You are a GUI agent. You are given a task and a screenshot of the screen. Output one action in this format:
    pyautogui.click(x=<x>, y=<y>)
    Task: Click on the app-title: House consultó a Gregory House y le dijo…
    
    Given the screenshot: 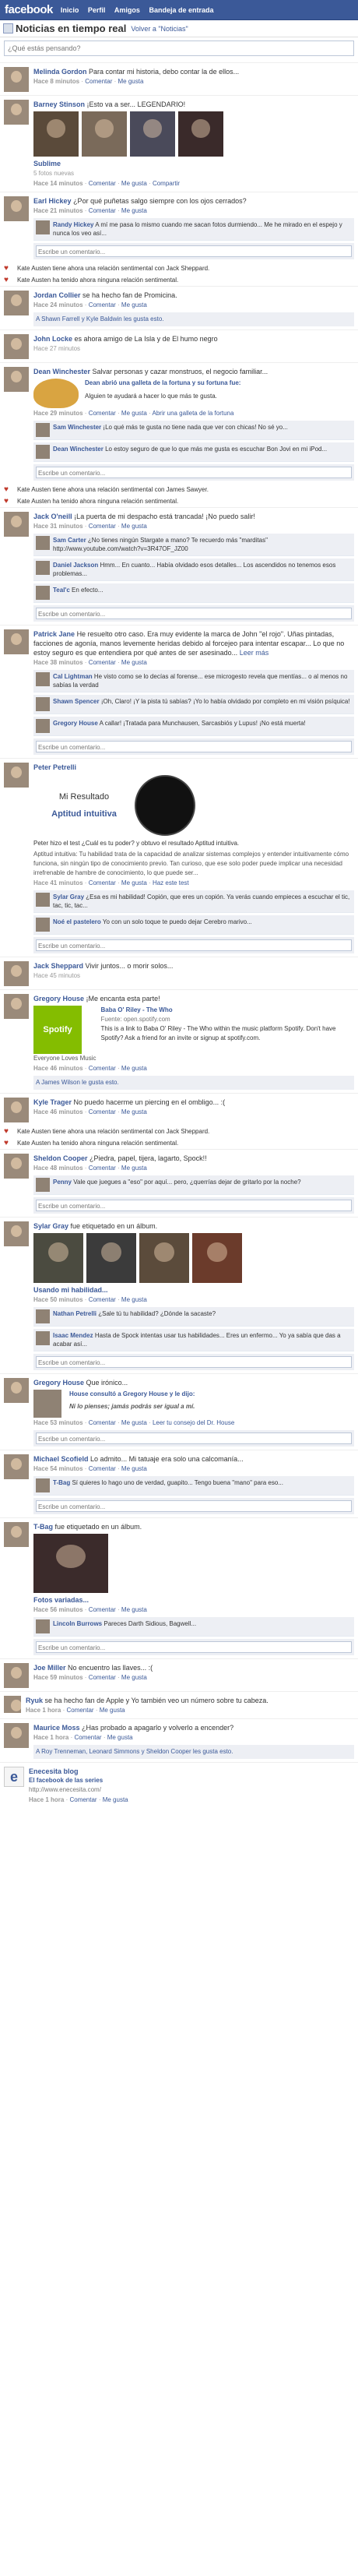 What is the action you would take?
    pyautogui.click(x=132, y=1394)
    